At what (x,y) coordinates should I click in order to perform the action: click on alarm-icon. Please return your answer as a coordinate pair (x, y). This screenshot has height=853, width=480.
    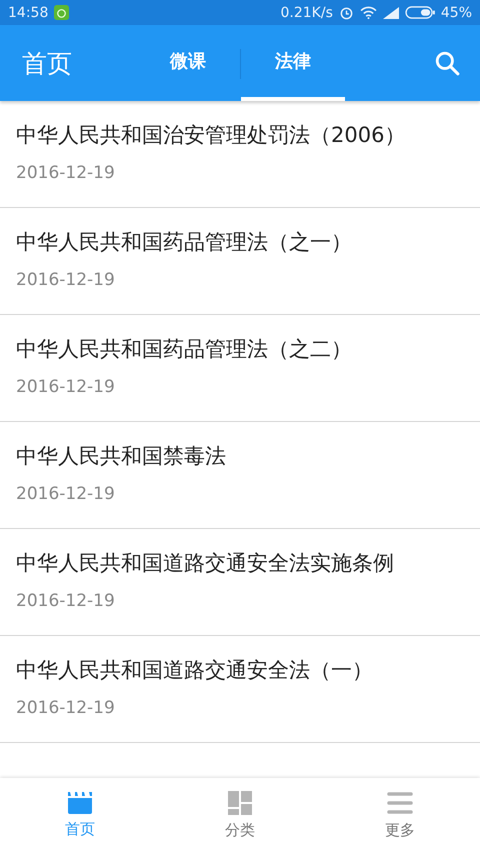
    Looking at the image, I should click on (346, 12).